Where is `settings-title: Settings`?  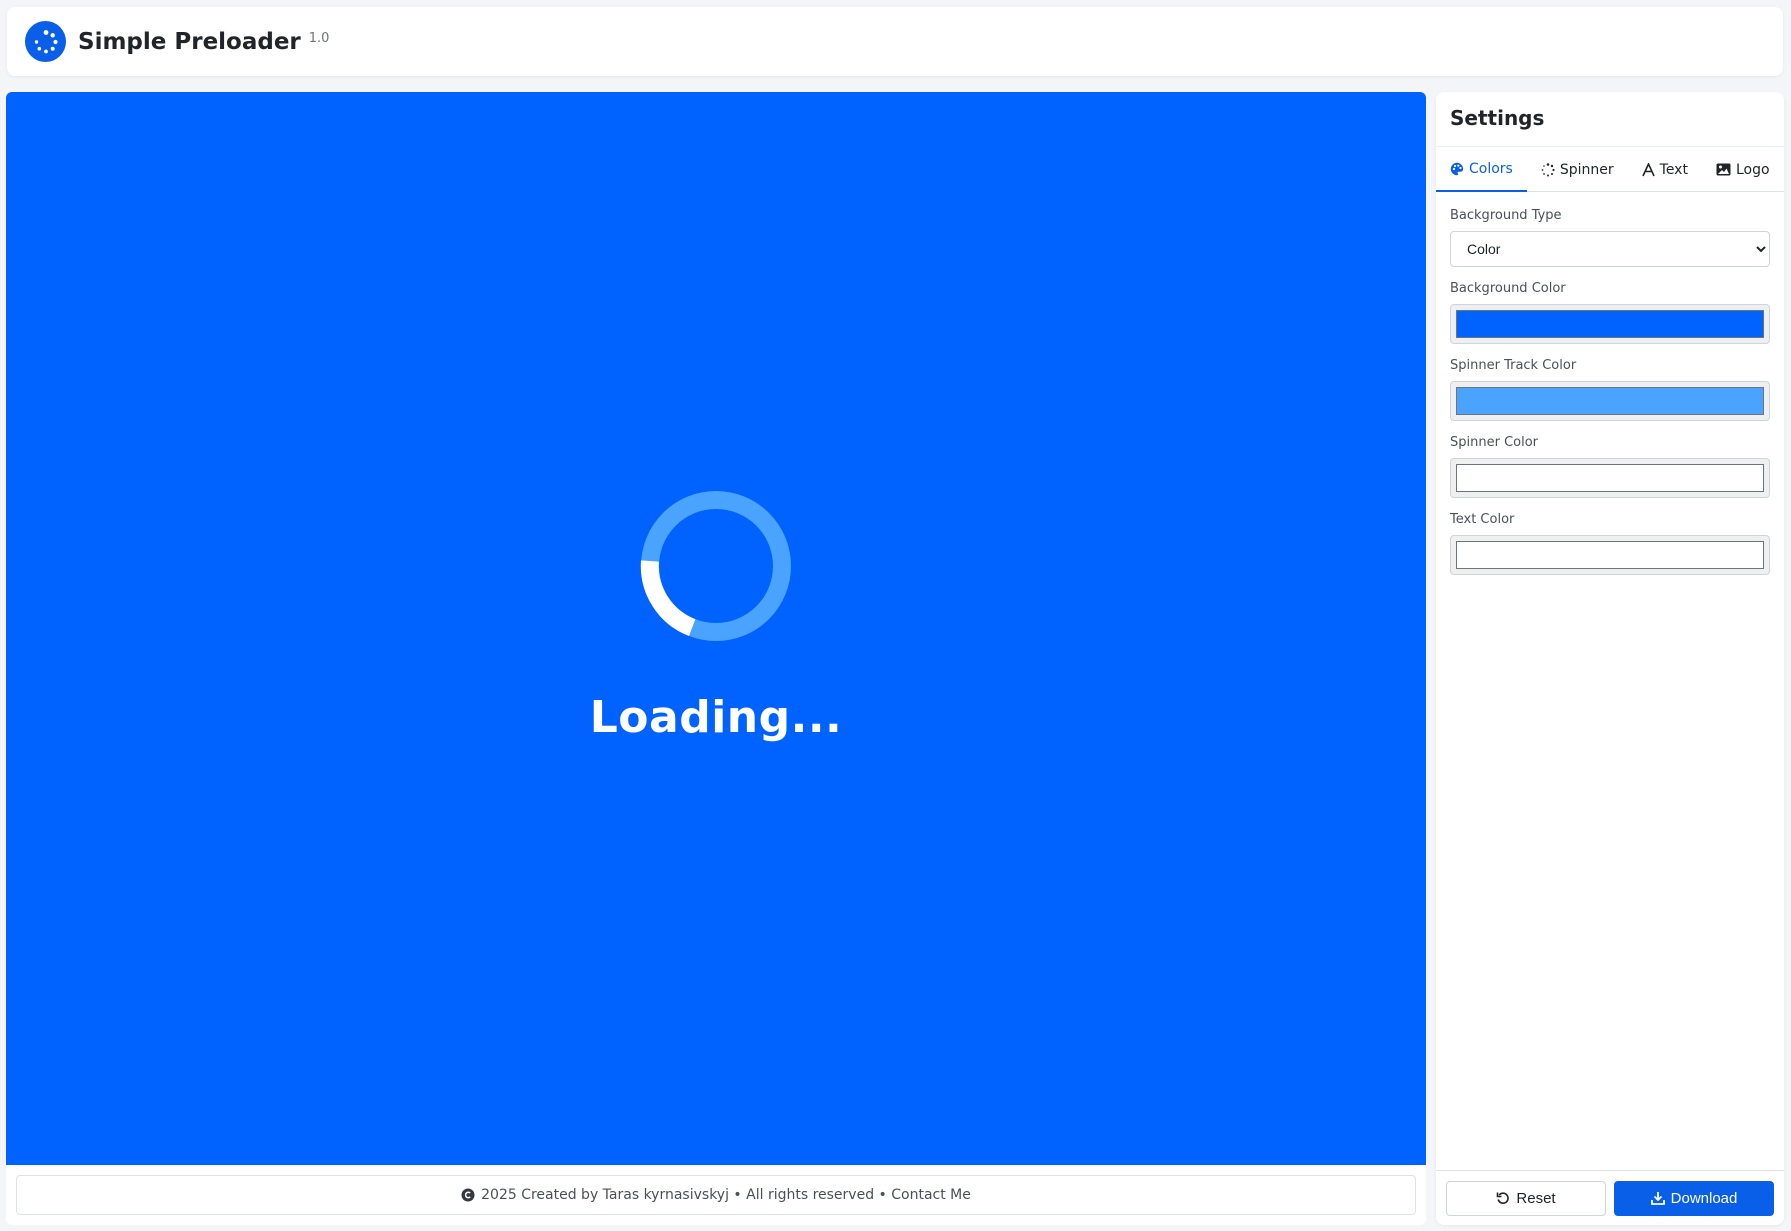 settings-title: Settings is located at coordinates (1497, 118).